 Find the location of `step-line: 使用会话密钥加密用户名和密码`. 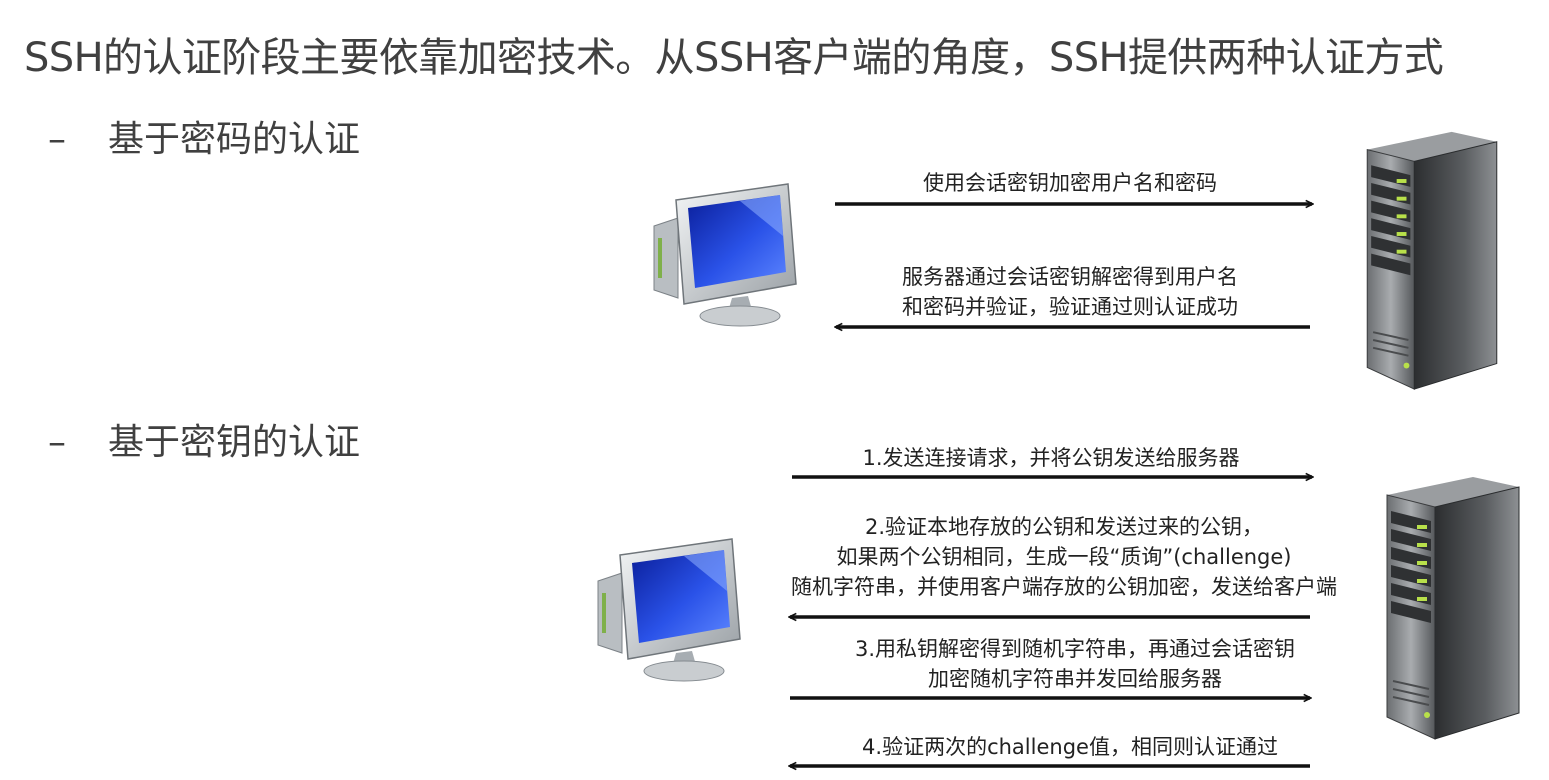

step-line: 使用会话密钥加密用户名和密码 is located at coordinates (1070, 183).